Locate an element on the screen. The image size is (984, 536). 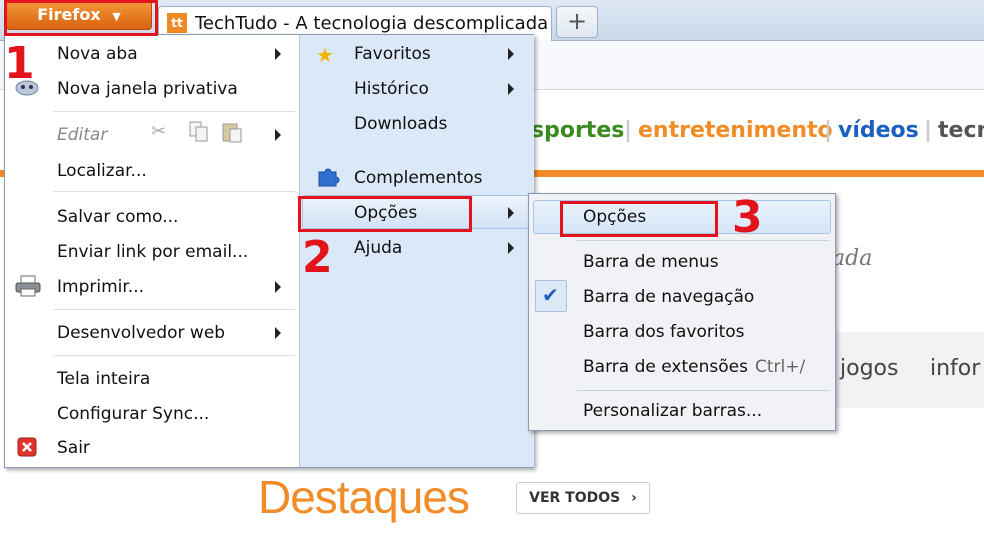
new-tab-button: + is located at coordinates (577, 22).